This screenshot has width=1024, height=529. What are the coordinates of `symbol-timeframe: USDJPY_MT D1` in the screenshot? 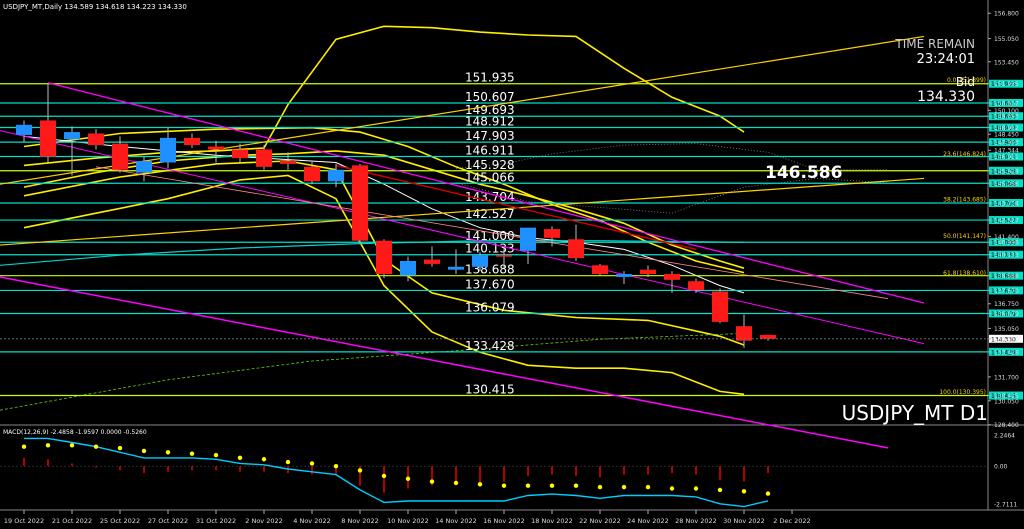 It's located at (915, 413).